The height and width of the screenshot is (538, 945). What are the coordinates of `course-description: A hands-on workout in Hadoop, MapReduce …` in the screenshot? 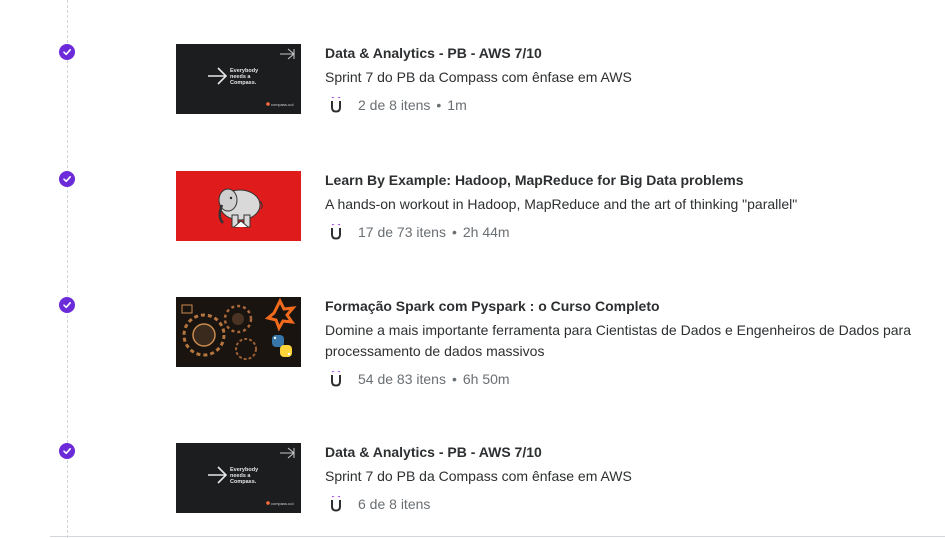 It's located at (561, 204).